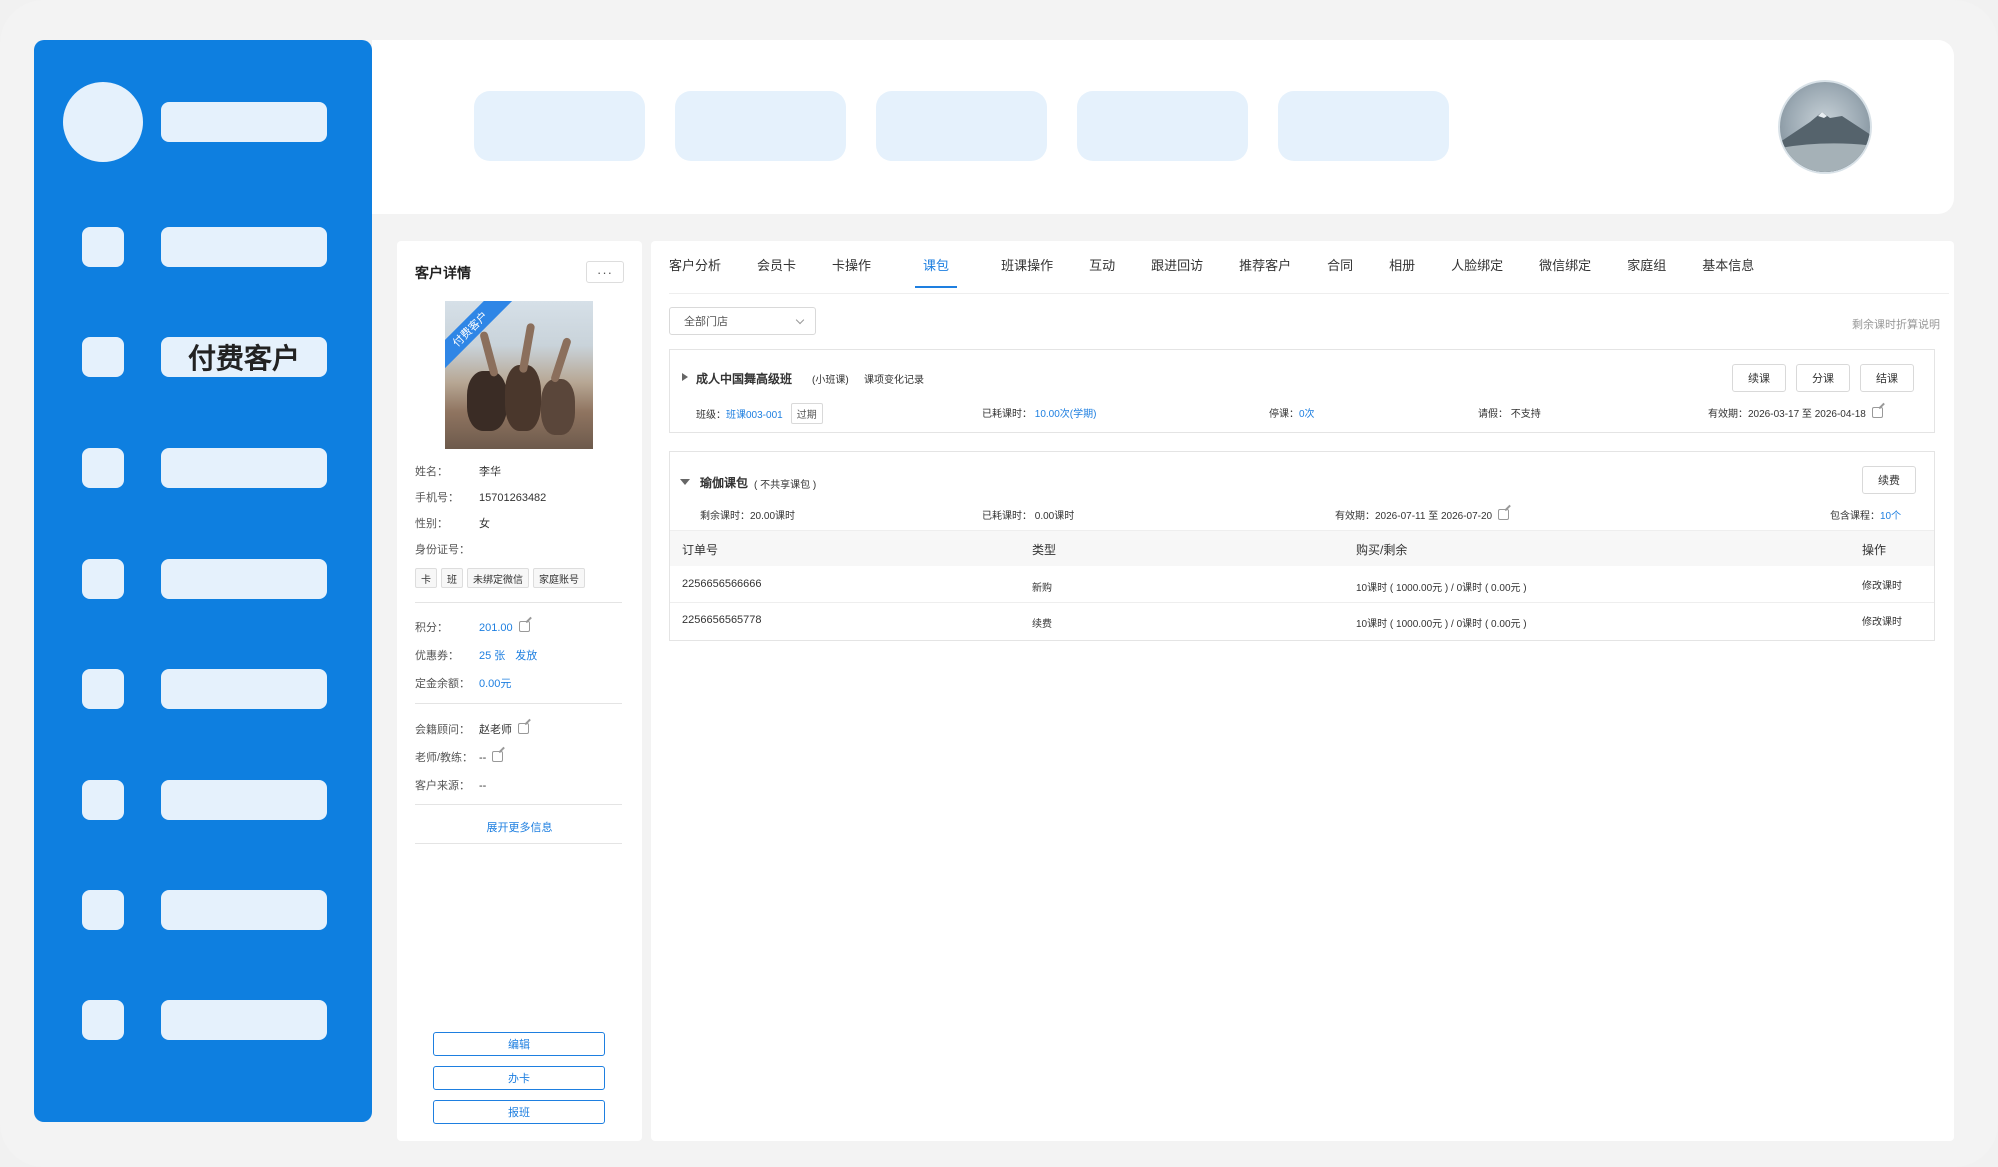 Image resolution: width=1998 pixels, height=1167 pixels. Describe the element at coordinates (1823, 378) in the screenshot. I see `split-class-button: 分课` at that location.